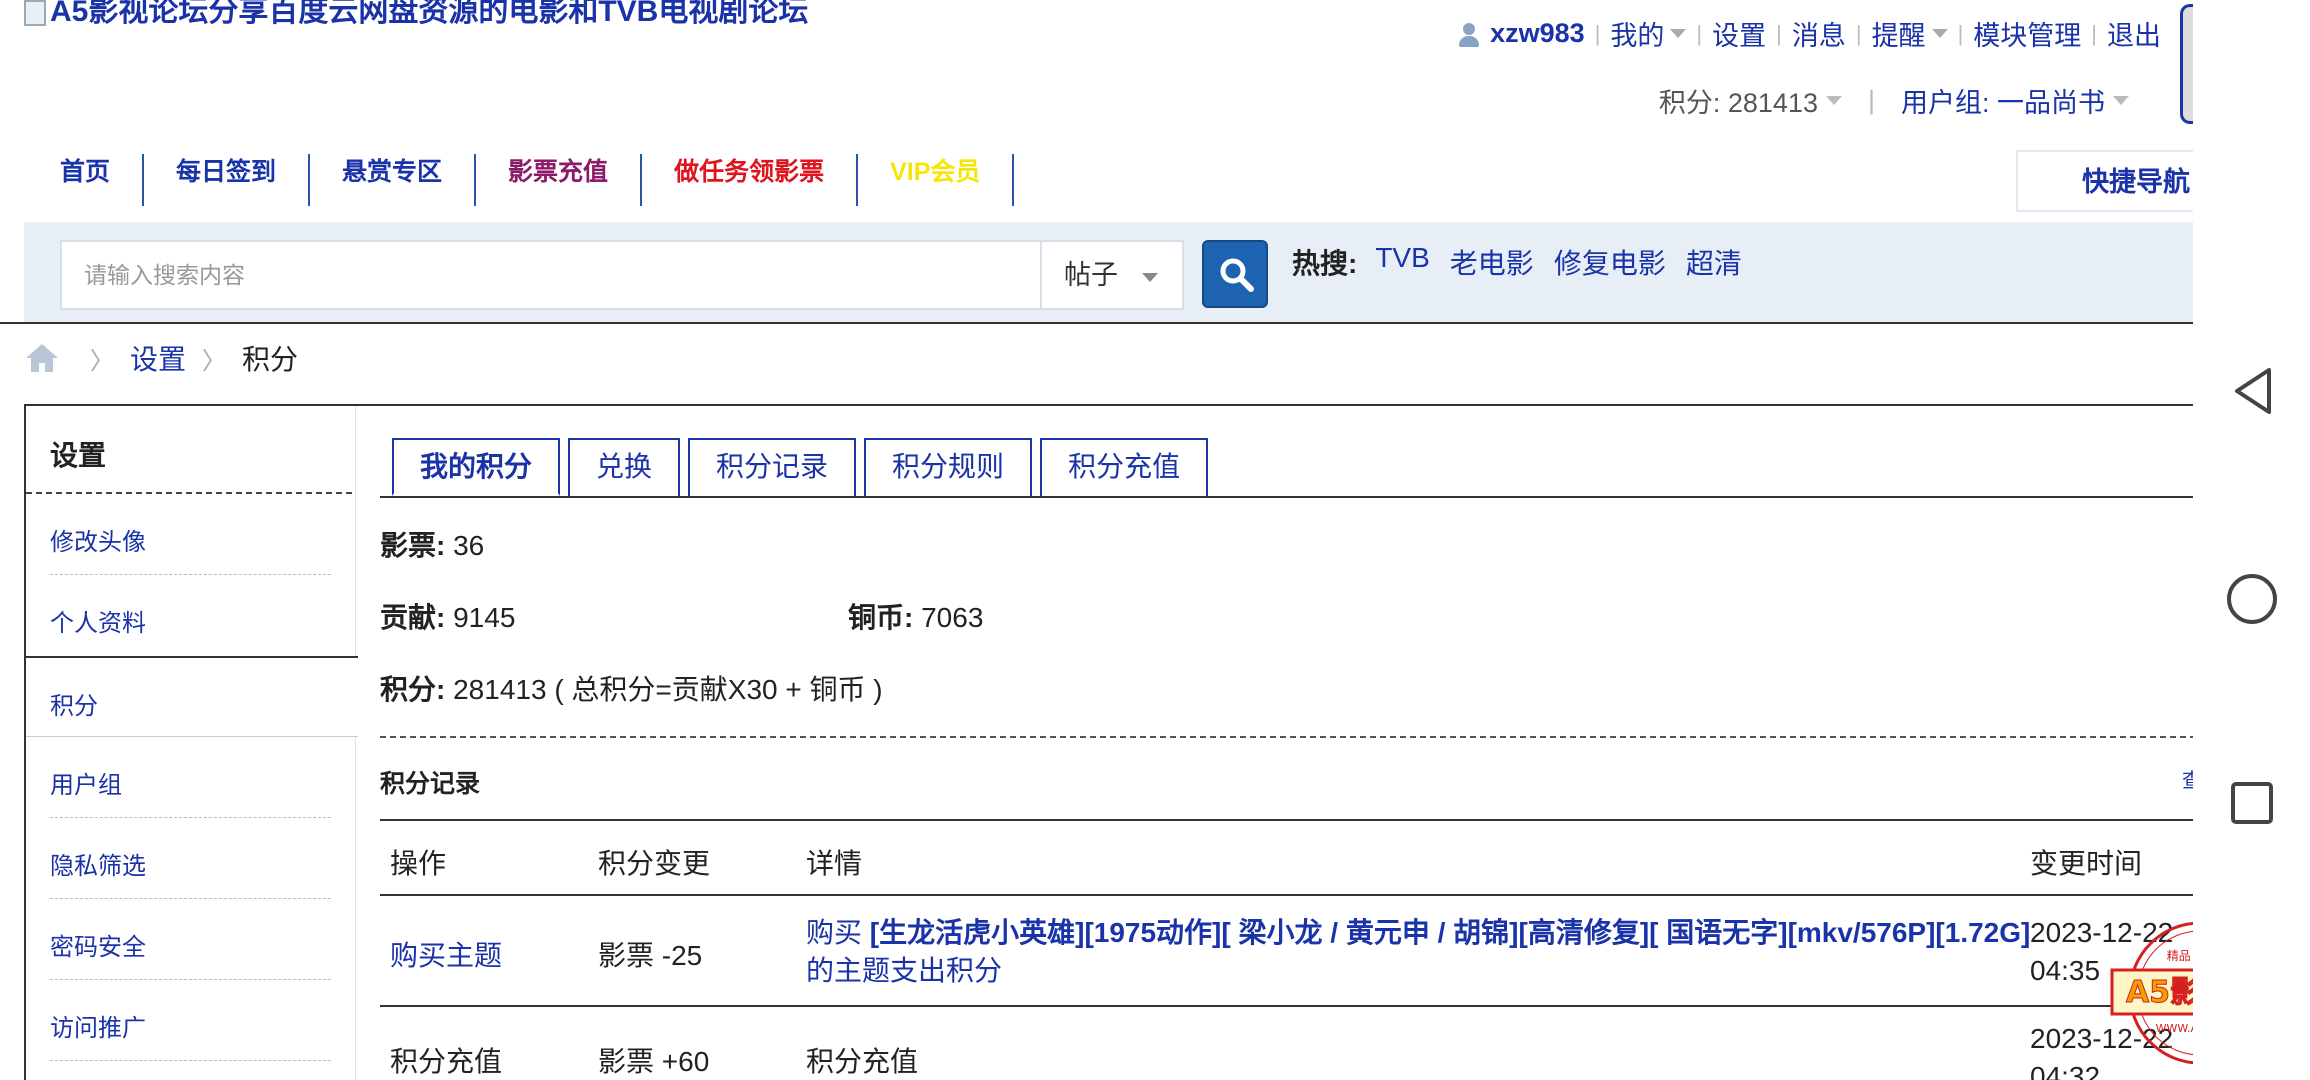  I want to click on sidebar-item-credits: 积分, so click(192, 696).